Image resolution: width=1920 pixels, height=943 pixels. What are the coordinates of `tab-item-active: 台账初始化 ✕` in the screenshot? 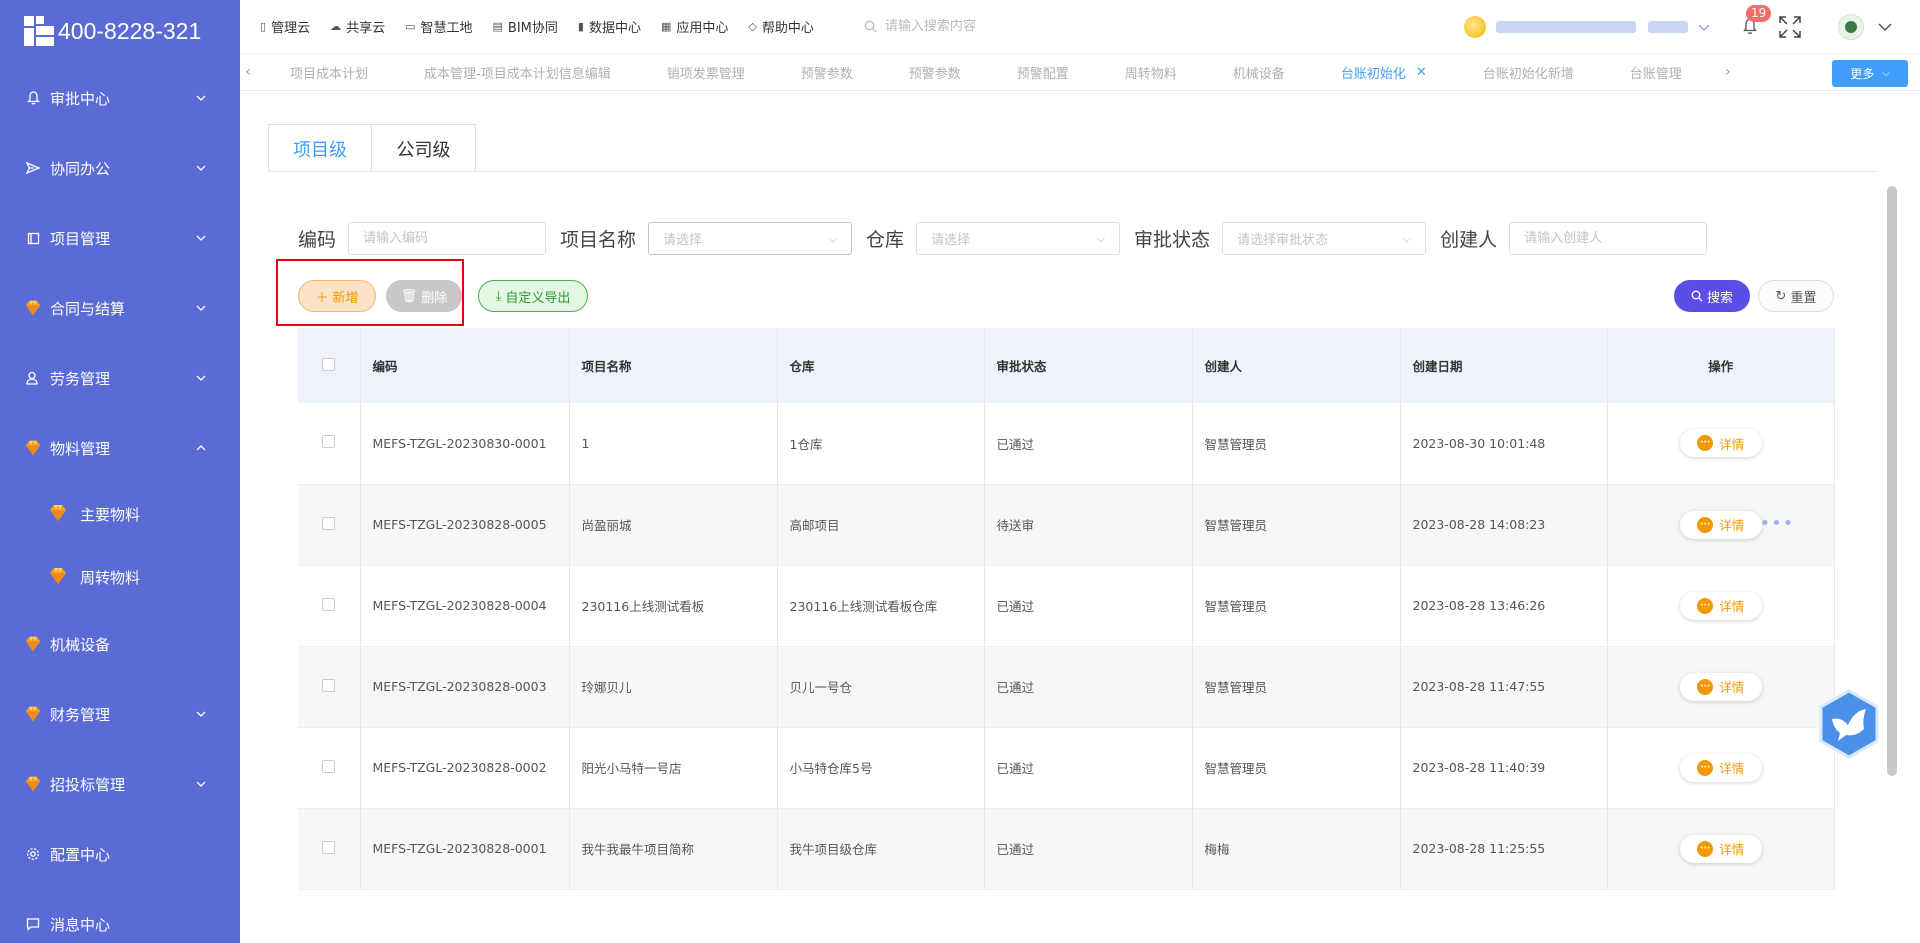 It's located at (1384, 72).